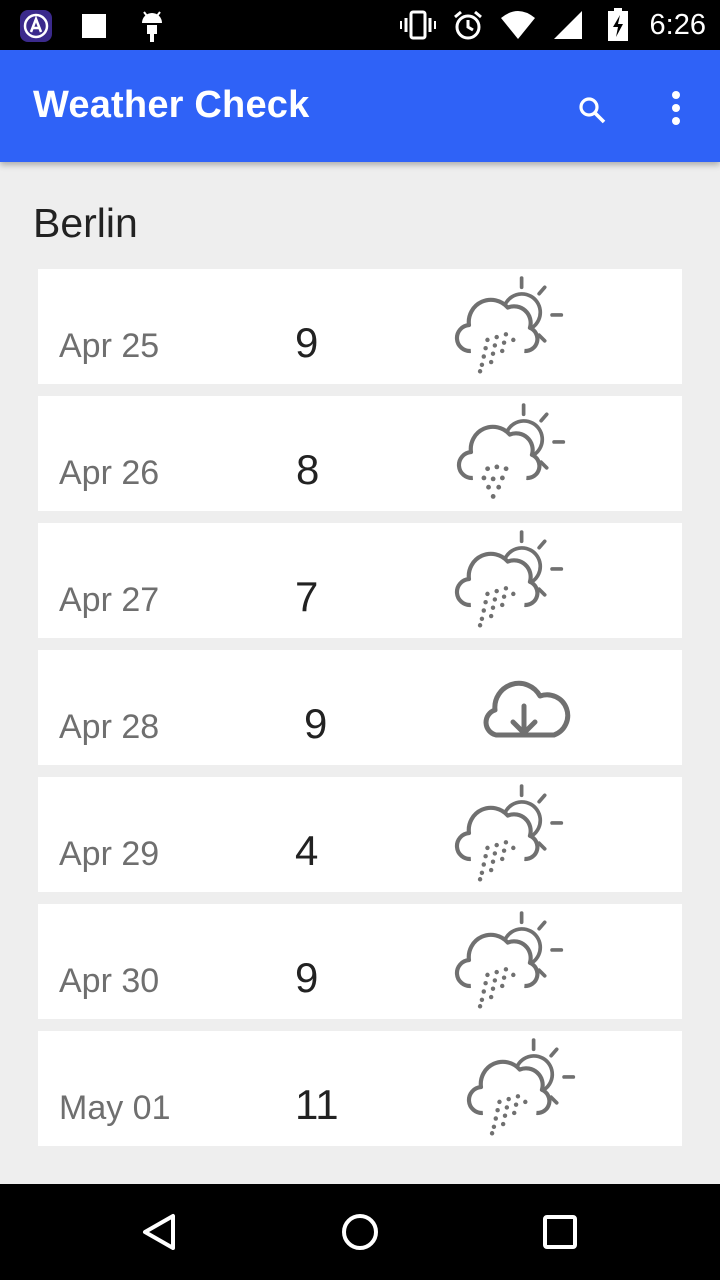 The width and height of the screenshot is (720, 1280). I want to click on clock-time: 6:26, so click(677, 25).